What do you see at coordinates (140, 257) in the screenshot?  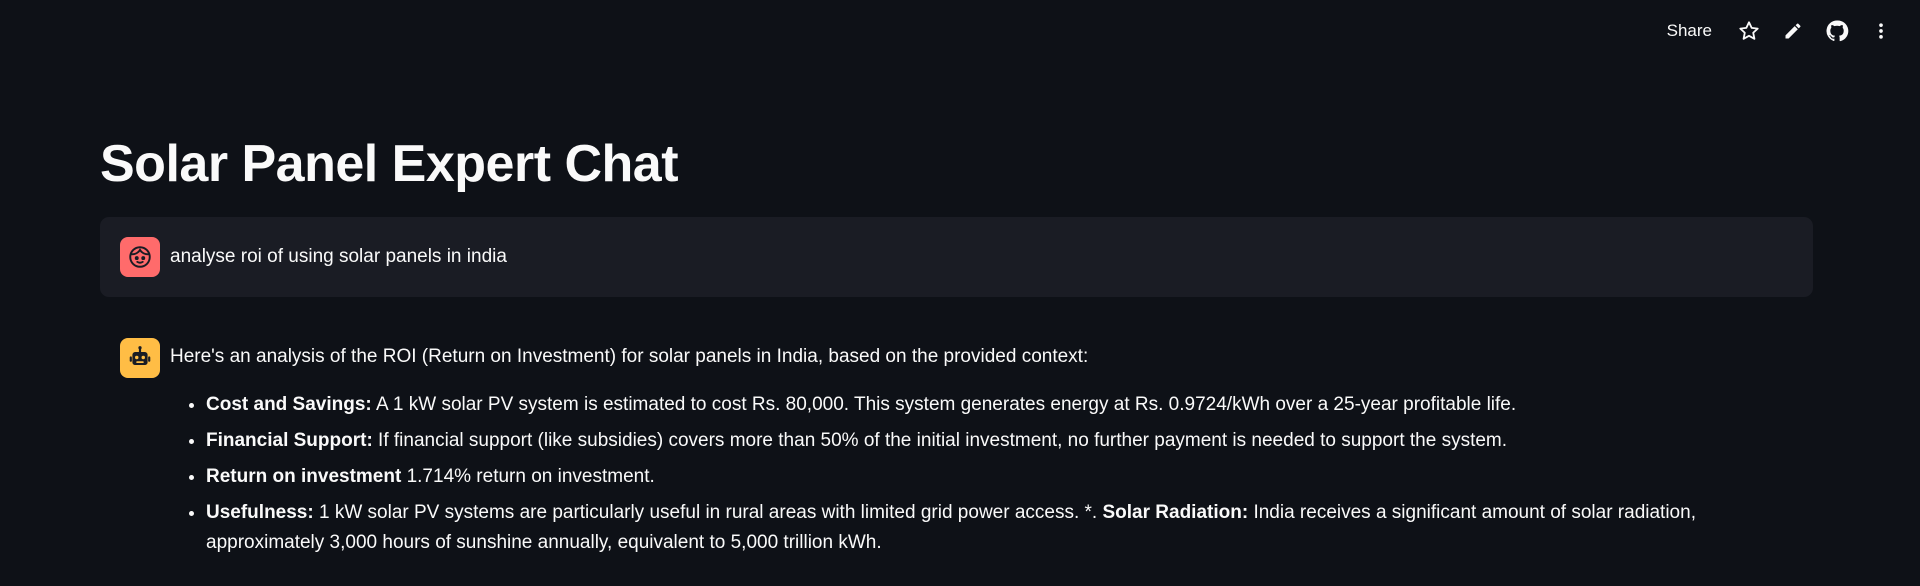 I see `user-face-icon` at bounding box center [140, 257].